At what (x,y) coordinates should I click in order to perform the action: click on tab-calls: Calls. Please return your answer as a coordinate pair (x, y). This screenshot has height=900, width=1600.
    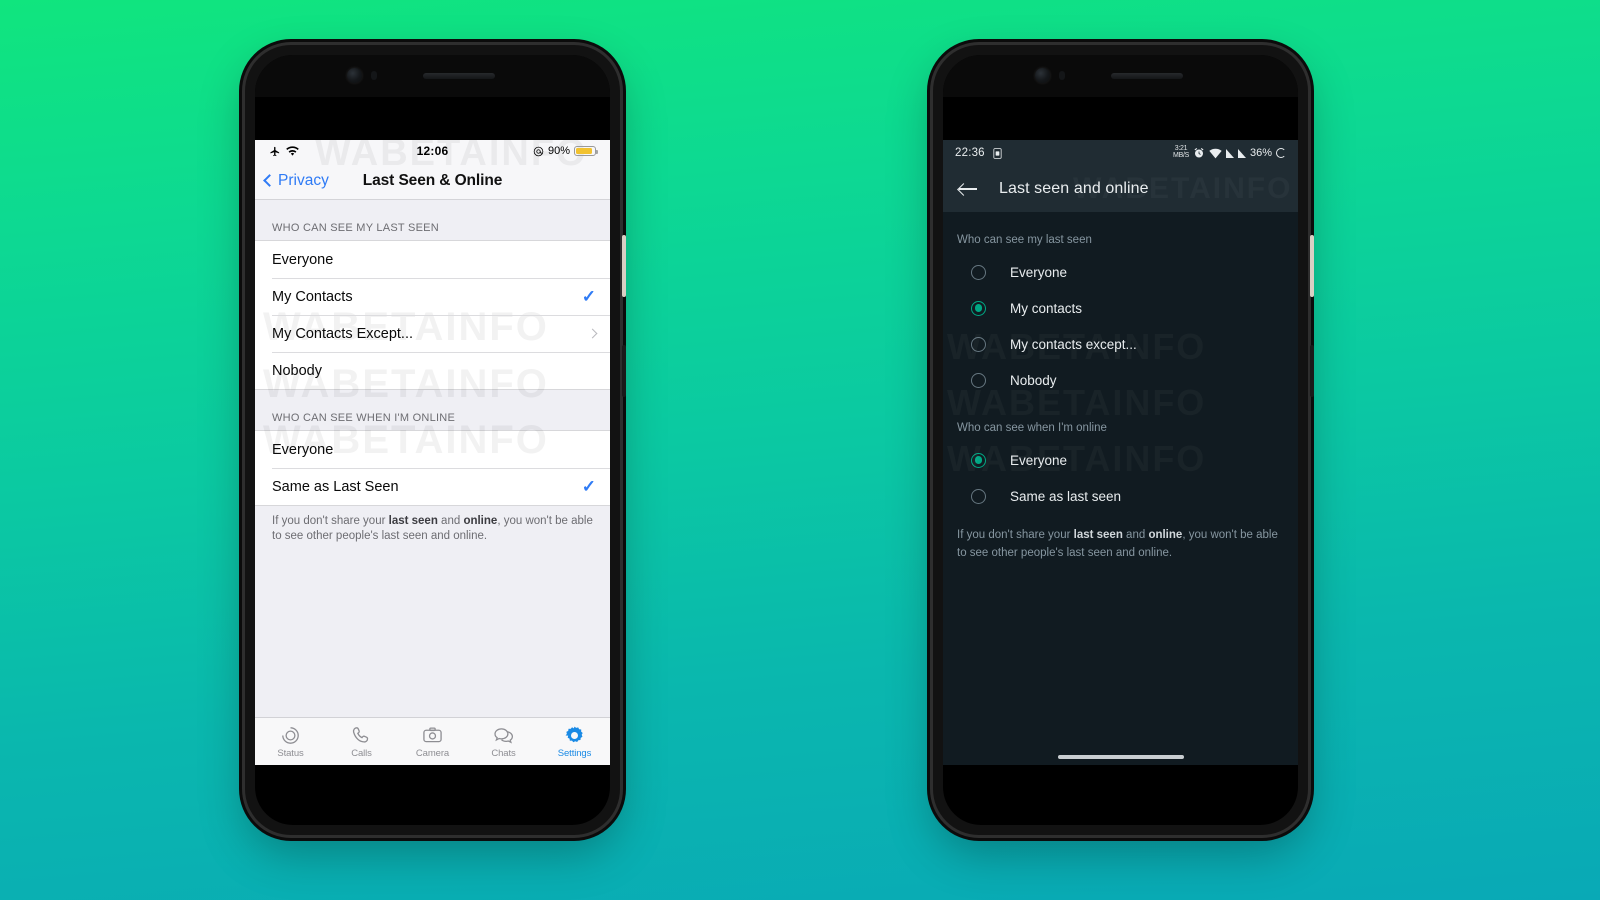
    Looking at the image, I should click on (361, 741).